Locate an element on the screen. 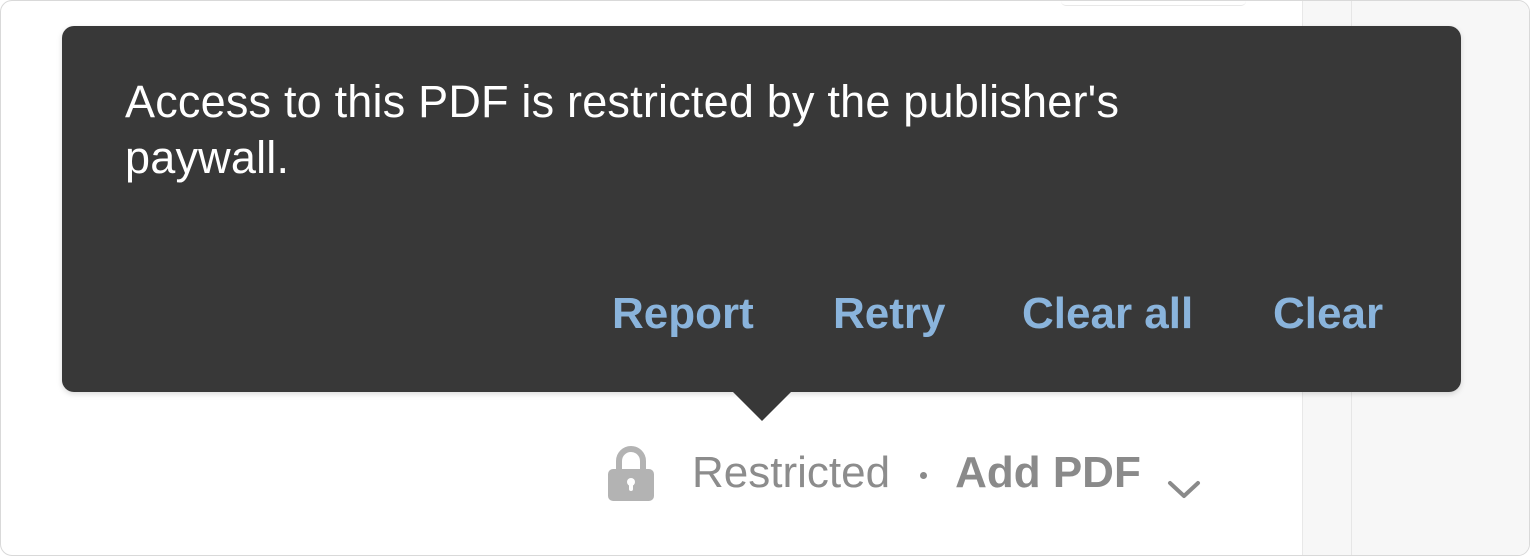  retry-button: Retry is located at coordinates (889, 314).